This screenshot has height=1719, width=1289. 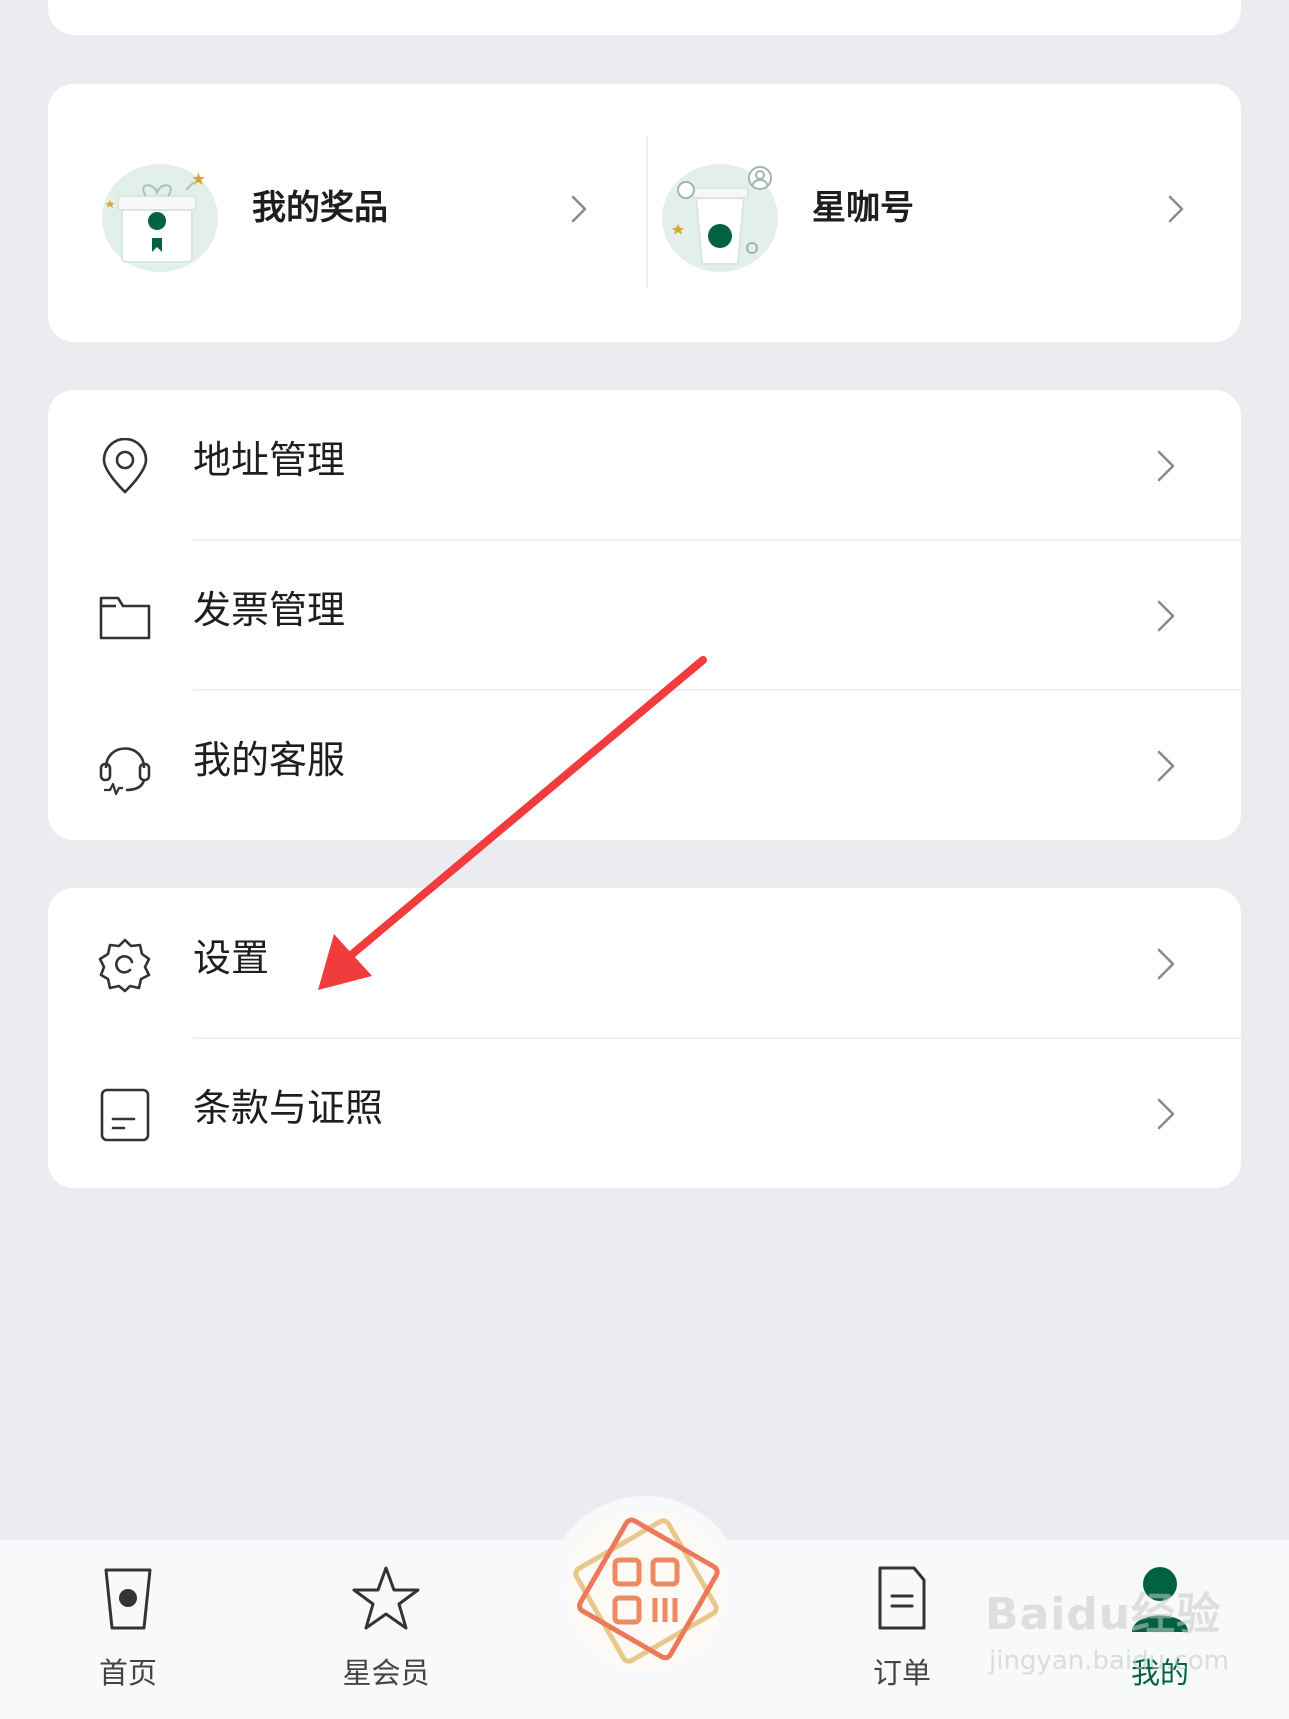 What do you see at coordinates (160, 218) in the screenshot?
I see `gift-illustration-icon` at bounding box center [160, 218].